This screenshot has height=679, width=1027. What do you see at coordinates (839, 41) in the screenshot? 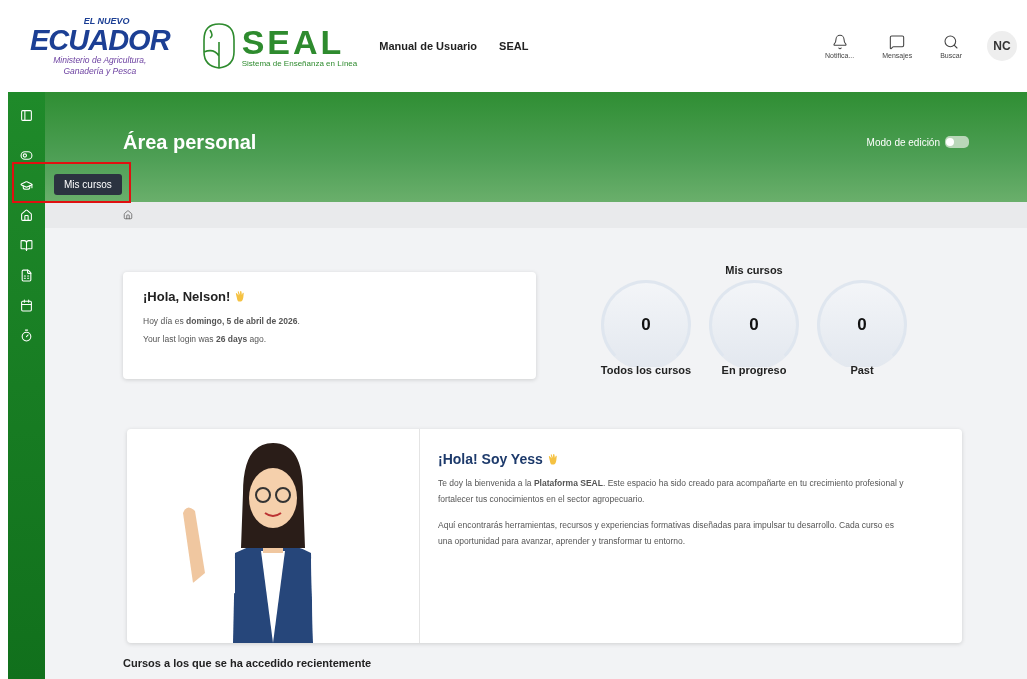
I see `bell-icon` at bounding box center [839, 41].